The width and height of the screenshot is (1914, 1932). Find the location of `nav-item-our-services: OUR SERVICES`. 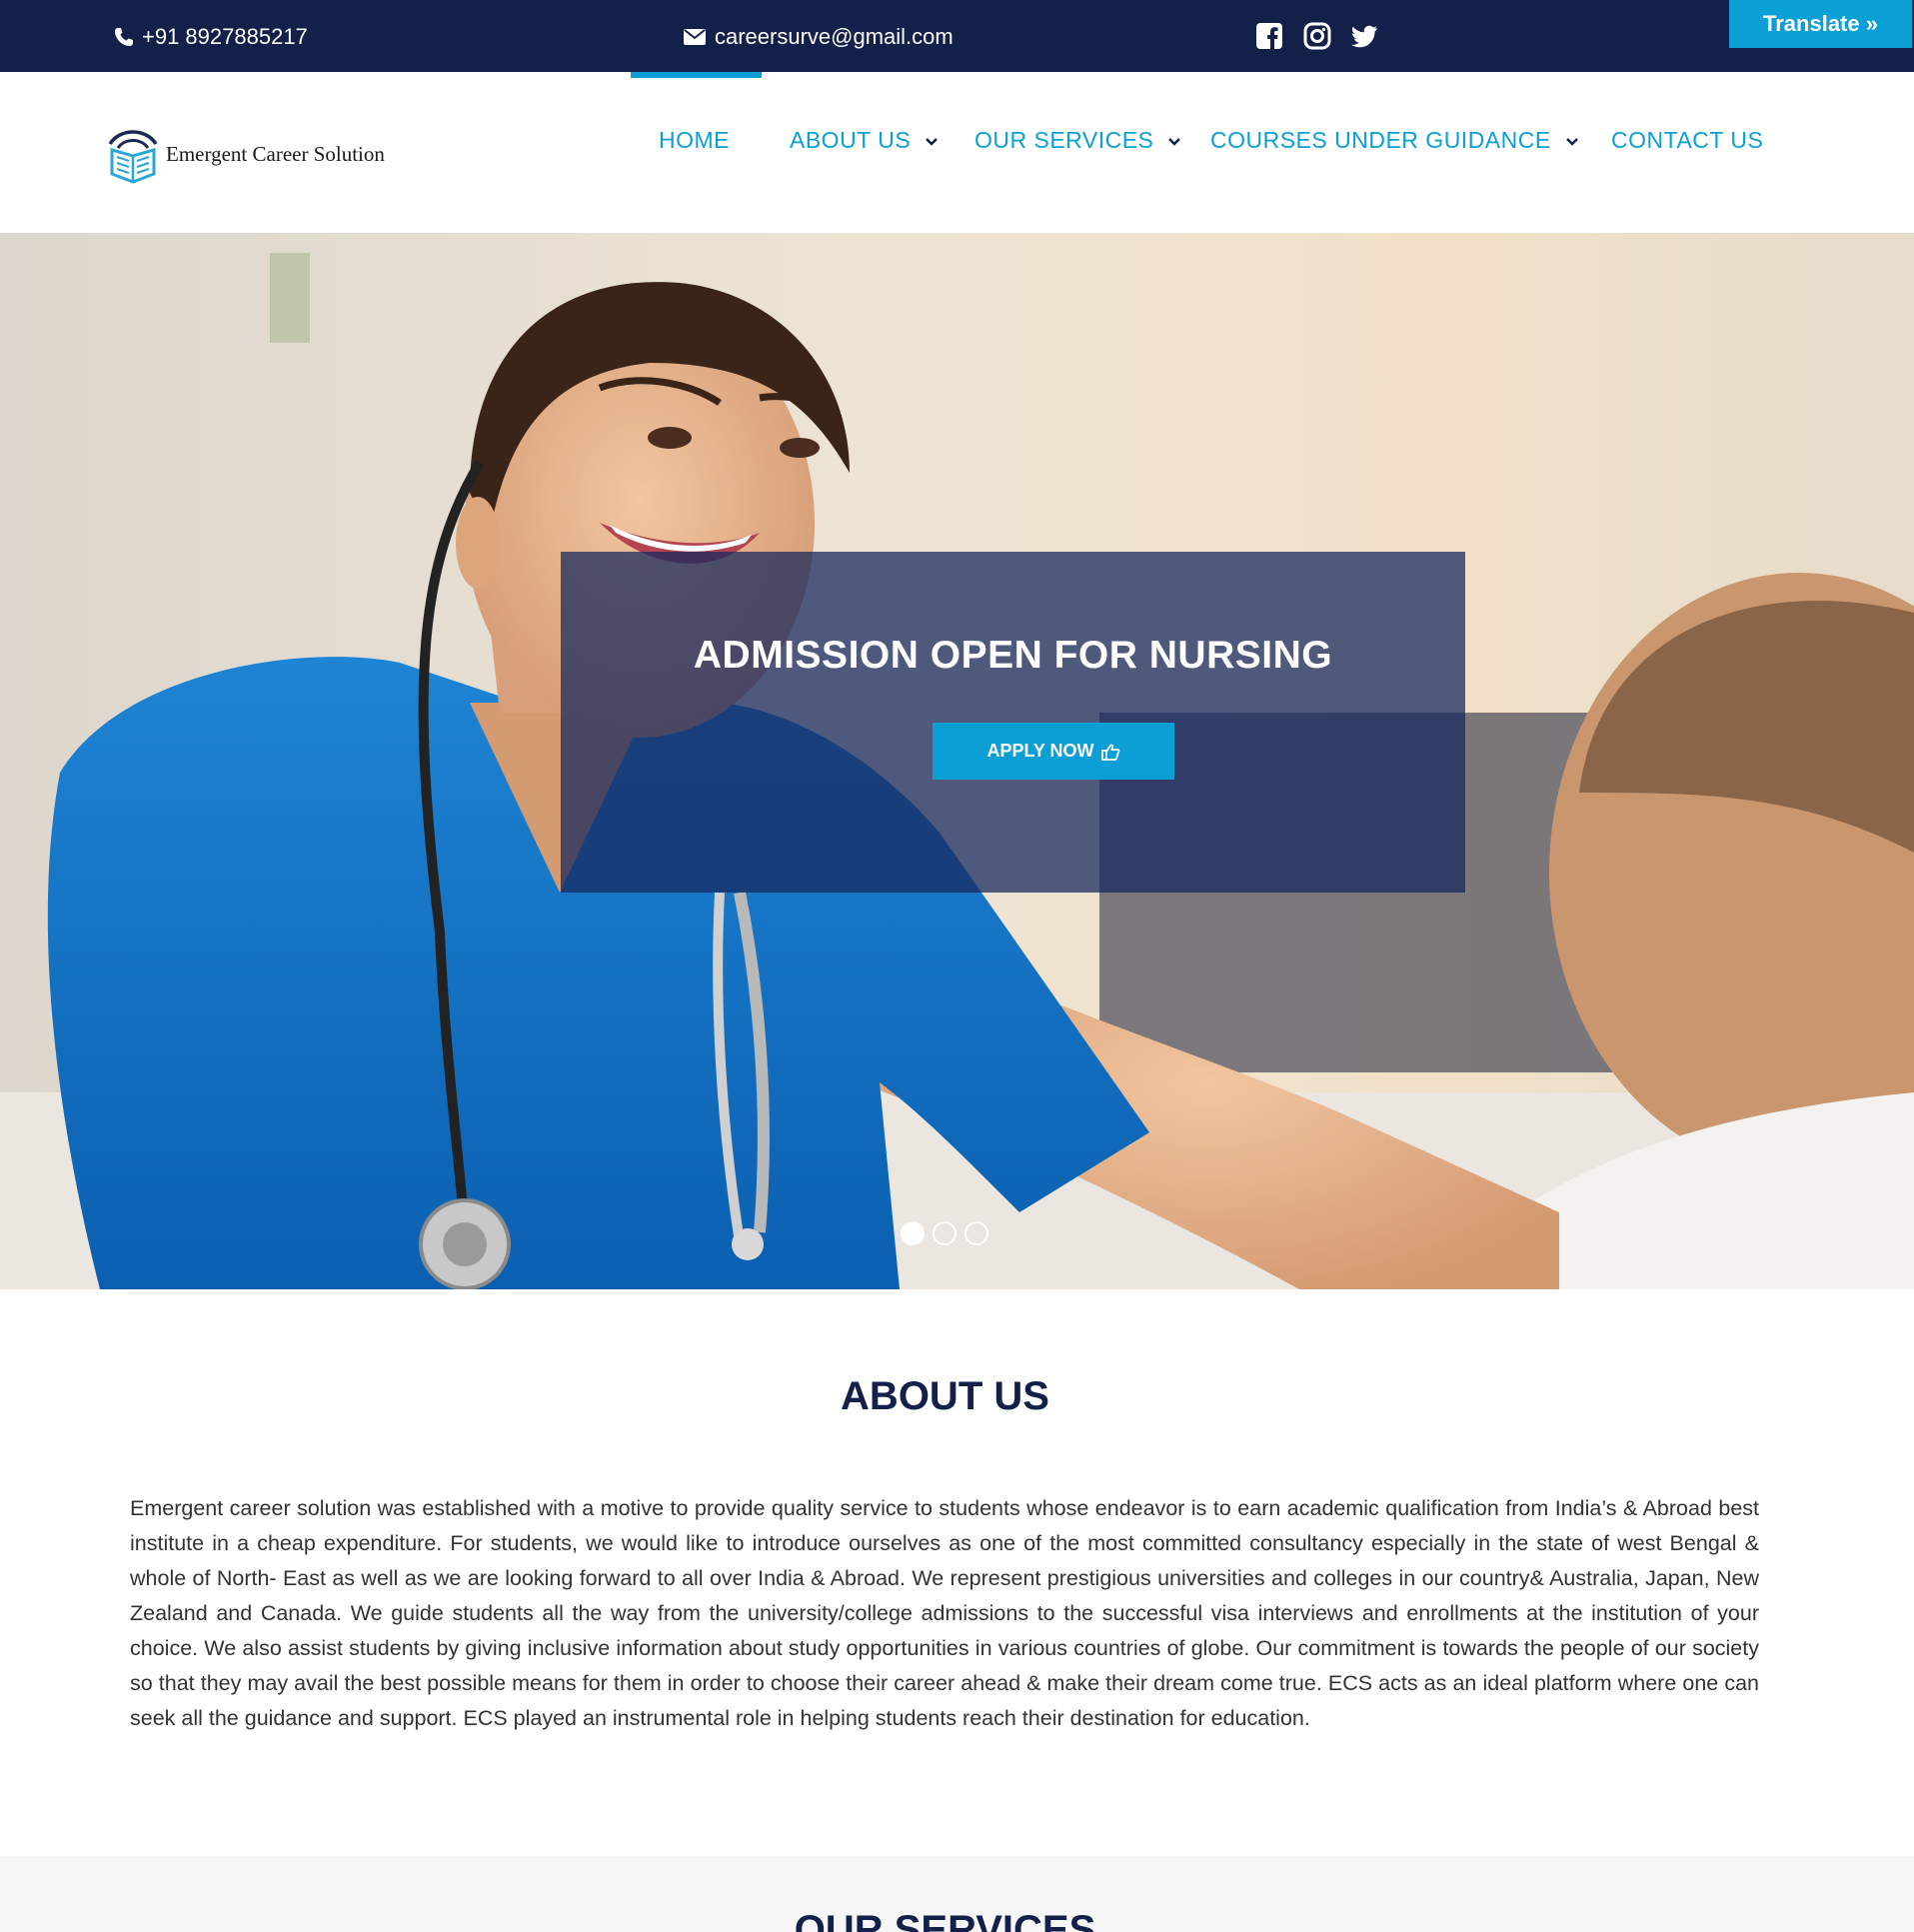

nav-item-our-services: OUR SERVICES is located at coordinates (1078, 140).